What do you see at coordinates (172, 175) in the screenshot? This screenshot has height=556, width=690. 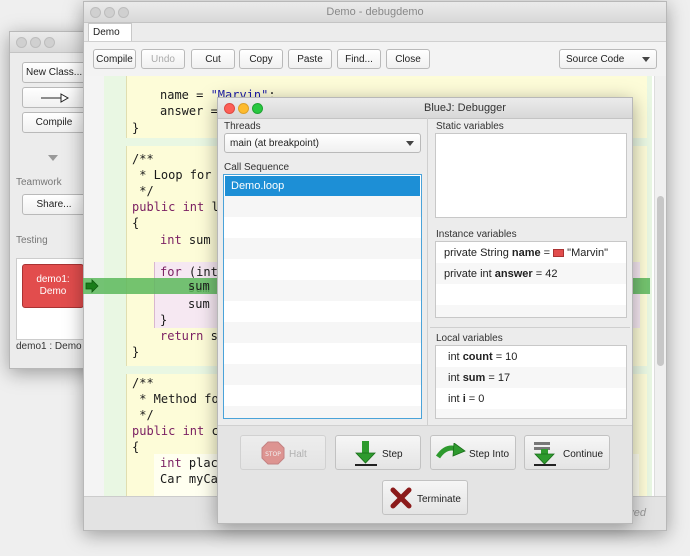 I see `code-line: * Loop for` at bounding box center [172, 175].